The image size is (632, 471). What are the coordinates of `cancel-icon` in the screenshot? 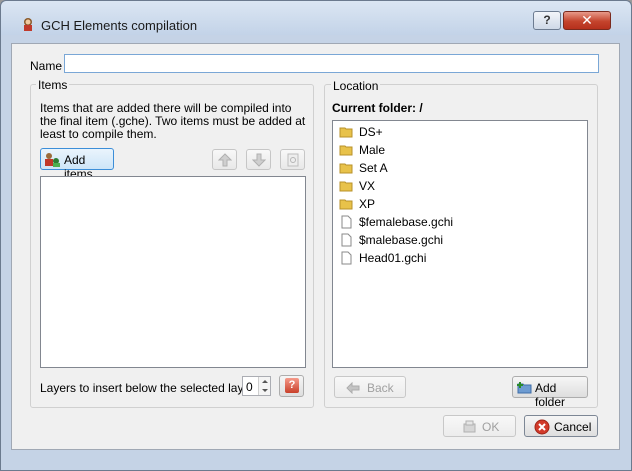 It's located at (542, 427).